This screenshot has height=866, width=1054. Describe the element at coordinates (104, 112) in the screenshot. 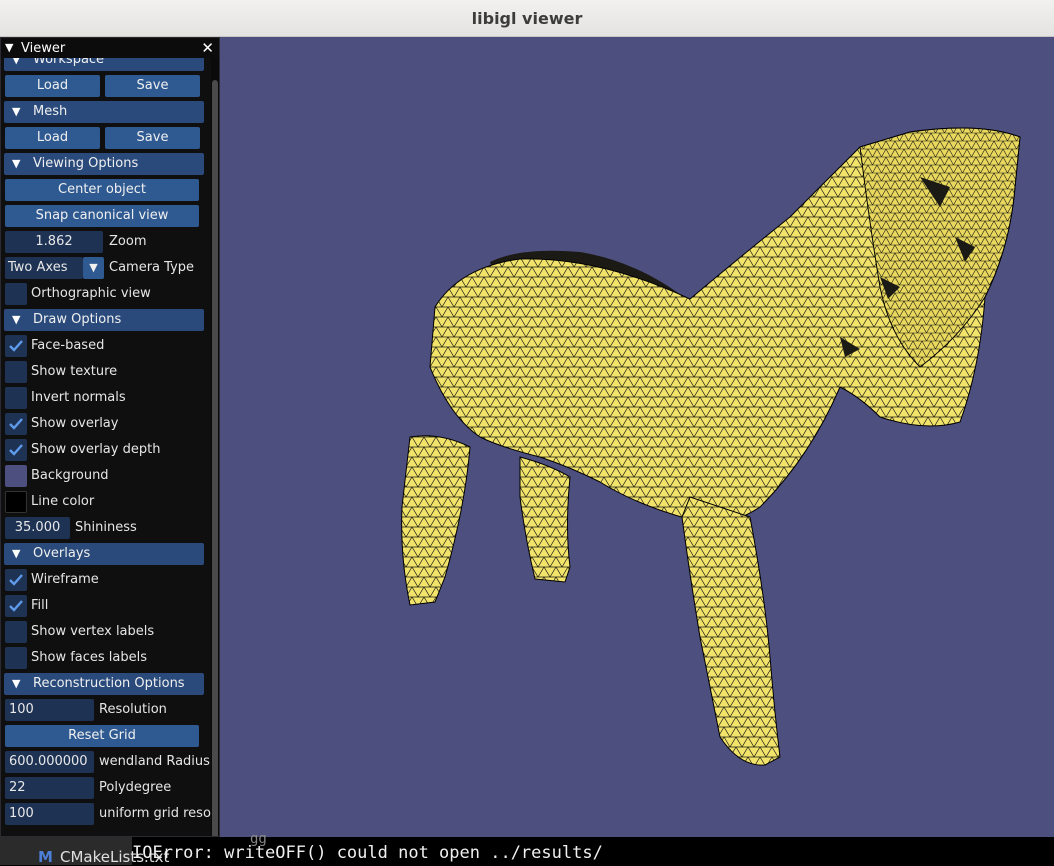

I see `section-mesh: ▼ Mesh` at that location.